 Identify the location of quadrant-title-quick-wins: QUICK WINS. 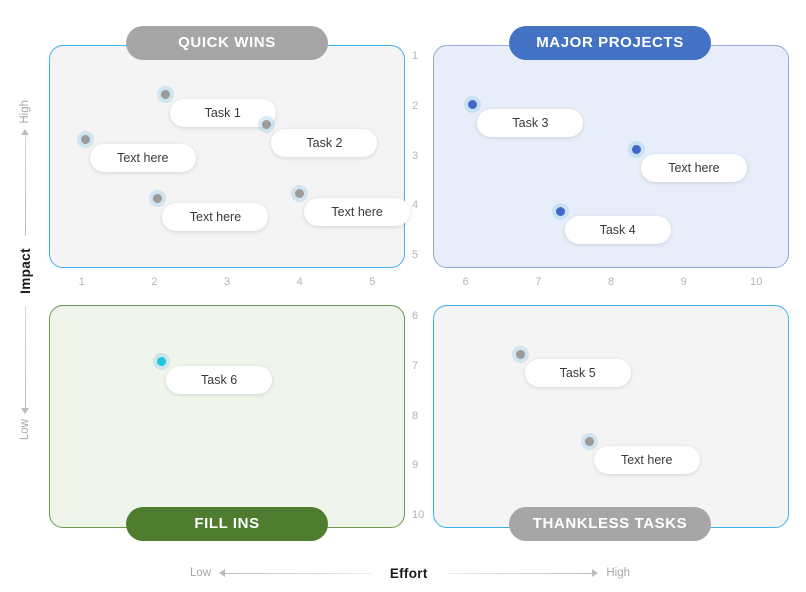
(227, 43).